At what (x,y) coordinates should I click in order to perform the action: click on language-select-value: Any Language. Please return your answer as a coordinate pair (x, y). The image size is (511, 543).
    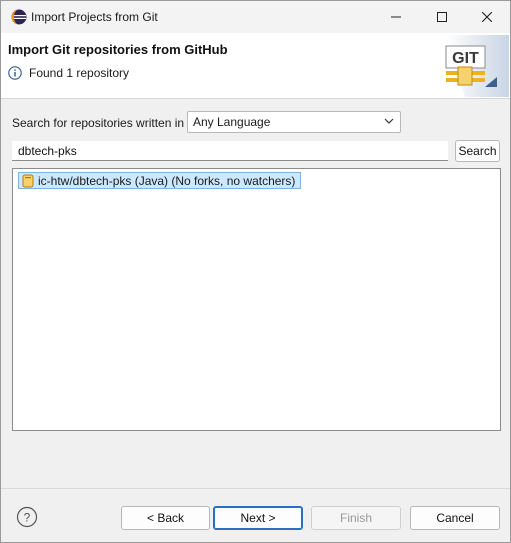
    Looking at the image, I should click on (232, 122).